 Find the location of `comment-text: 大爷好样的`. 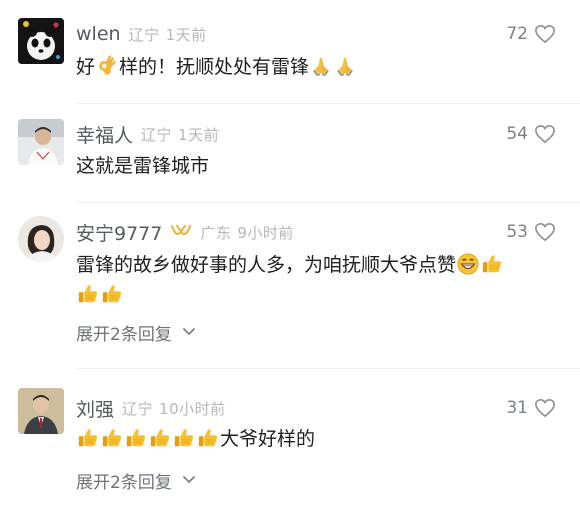

comment-text: 大爷好样的 is located at coordinates (316, 439).